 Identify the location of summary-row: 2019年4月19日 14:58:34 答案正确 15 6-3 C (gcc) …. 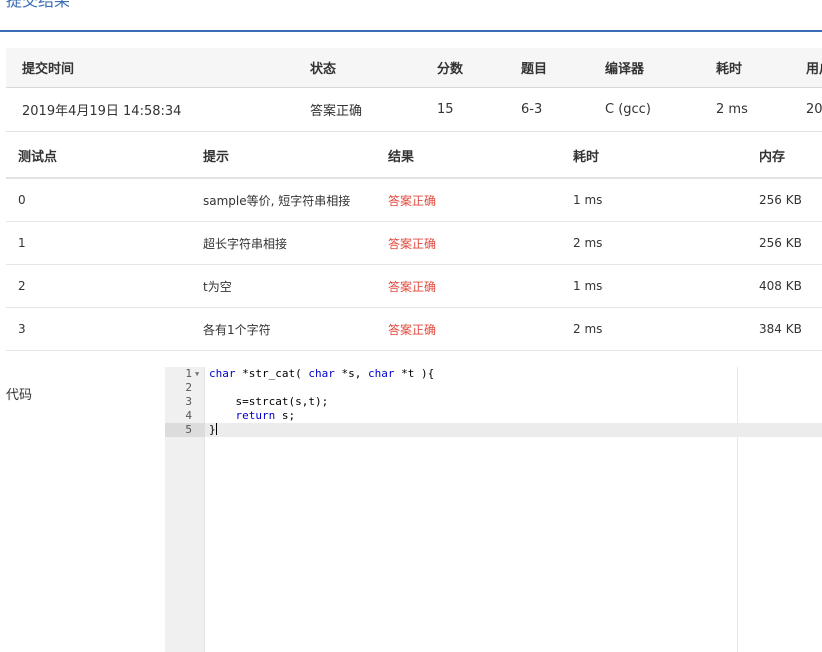
(414, 110).